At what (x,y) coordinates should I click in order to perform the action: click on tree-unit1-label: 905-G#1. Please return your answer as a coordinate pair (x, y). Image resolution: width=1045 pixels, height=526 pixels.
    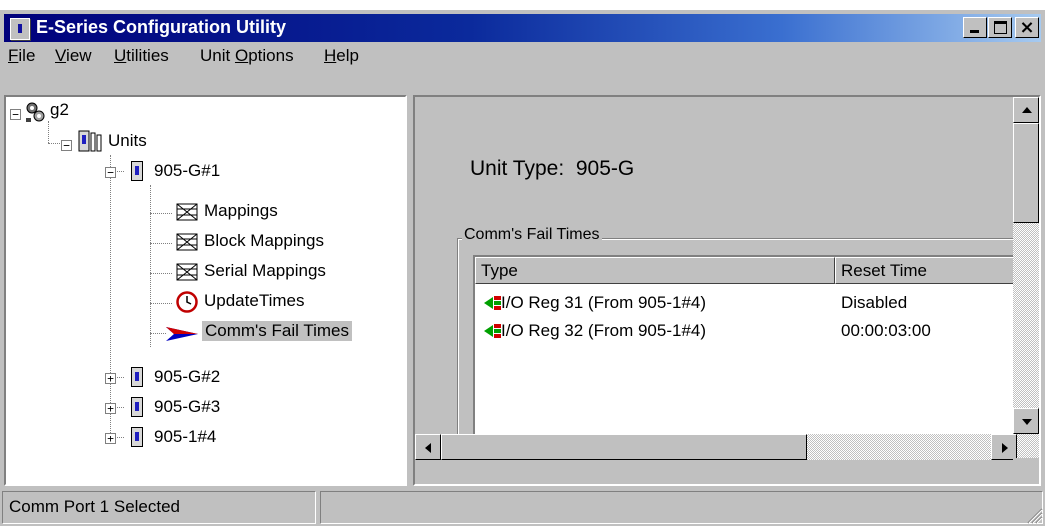
    Looking at the image, I should click on (187, 171).